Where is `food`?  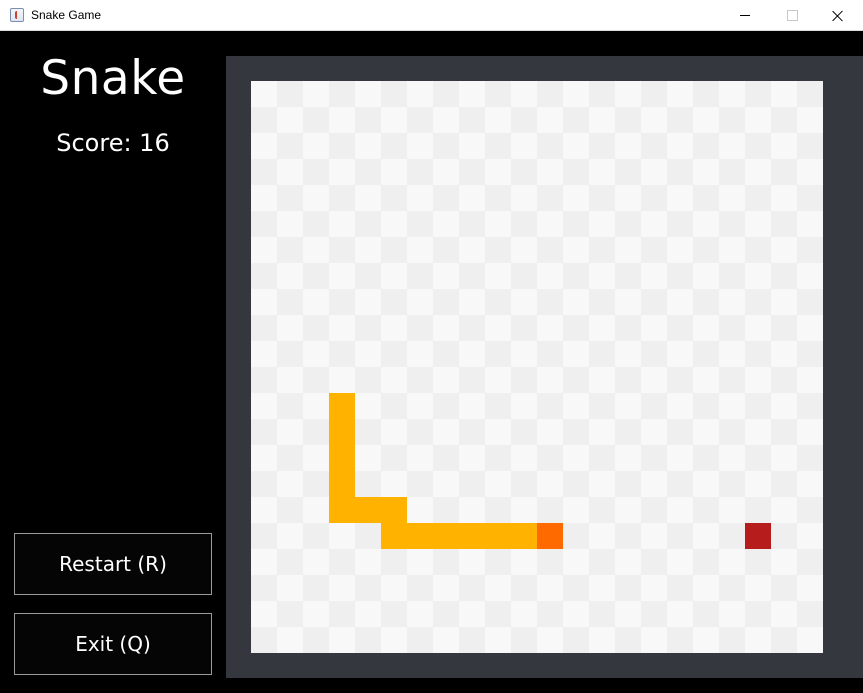 food is located at coordinates (758, 536).